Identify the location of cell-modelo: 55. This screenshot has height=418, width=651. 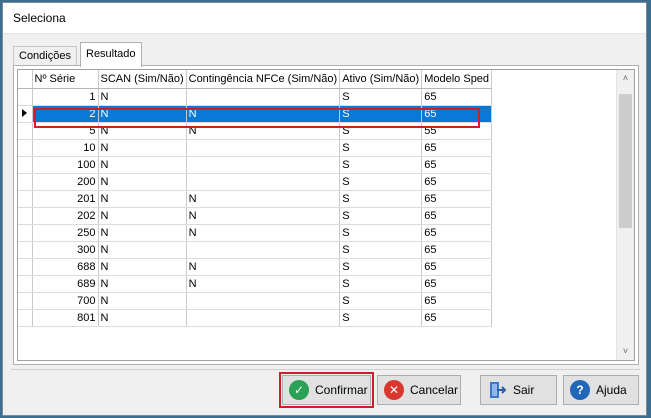
(457, 131).